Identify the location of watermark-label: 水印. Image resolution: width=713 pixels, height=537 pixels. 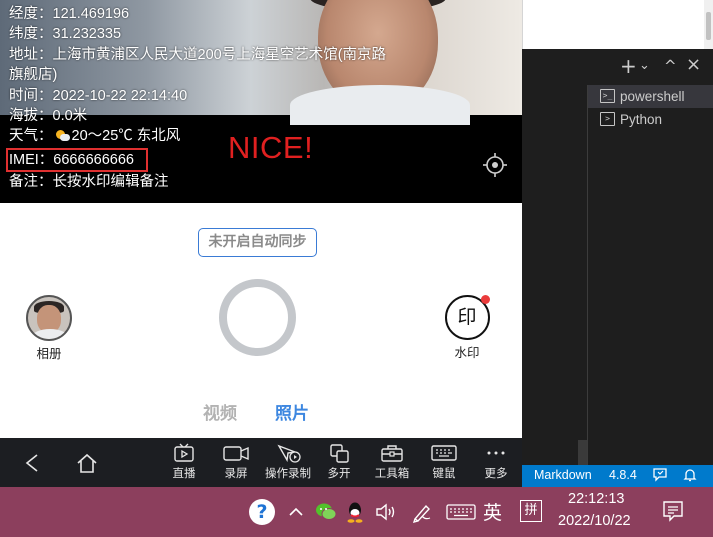
(467, 352).